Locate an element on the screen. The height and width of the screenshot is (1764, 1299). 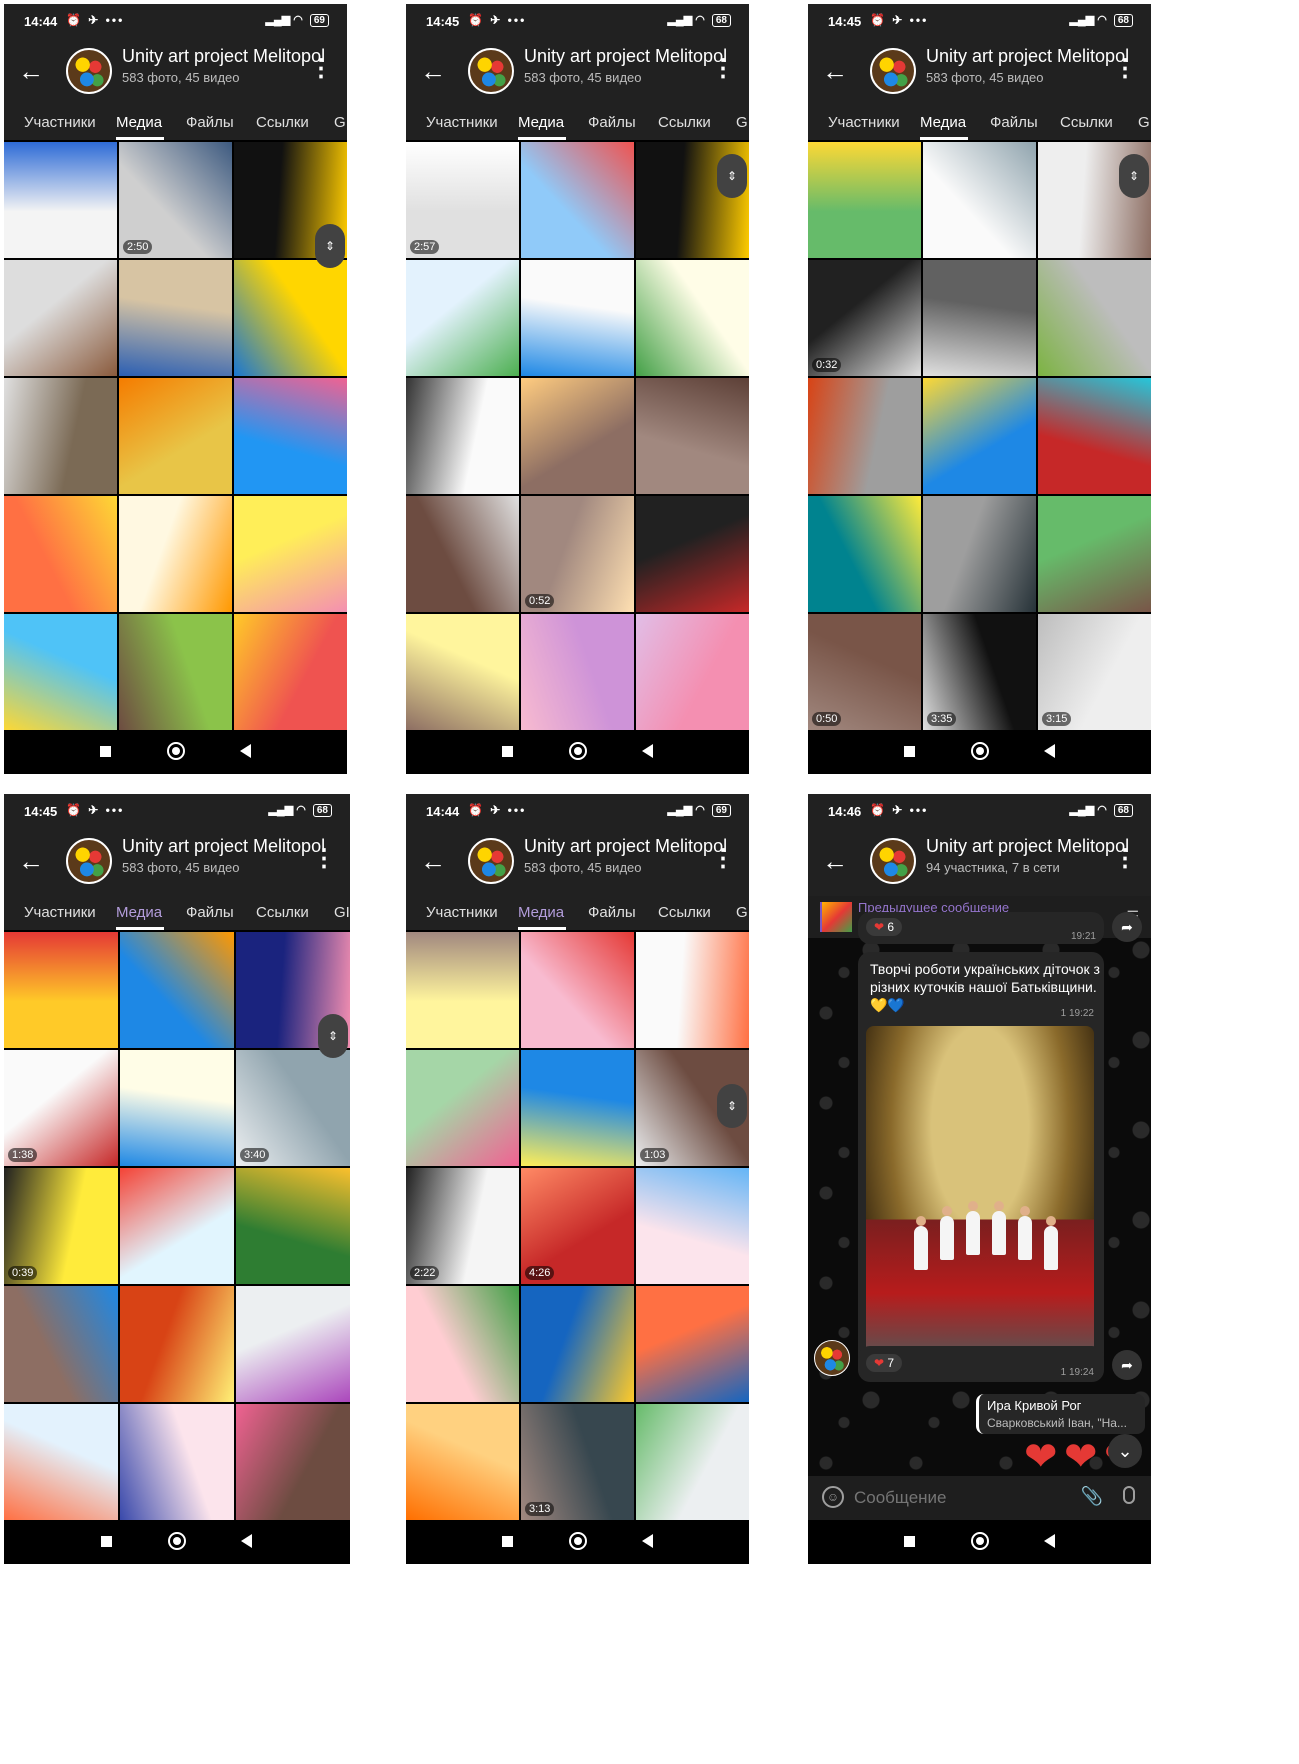
tab-2: Файлы is located at coordinates (612, 122).